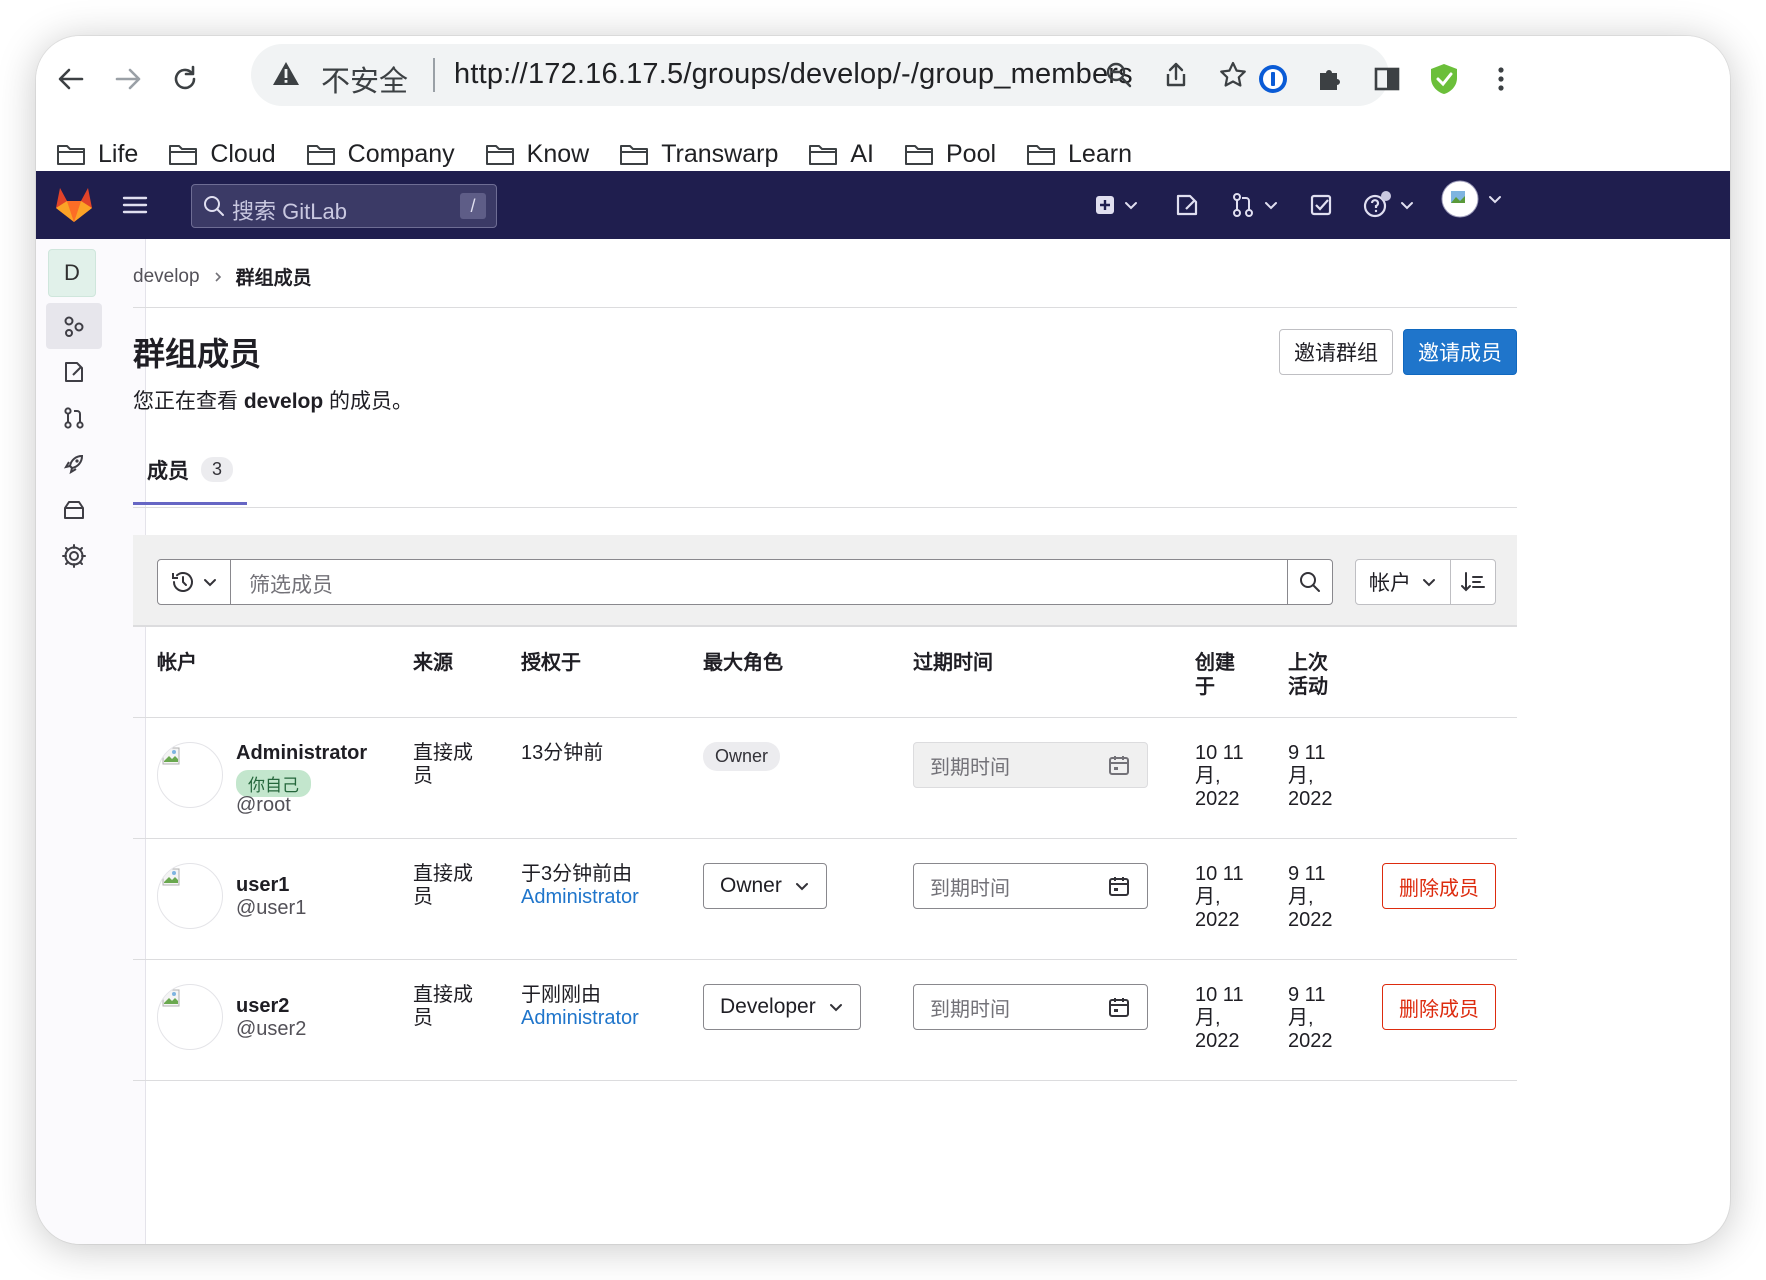 This screenshot has width=1766, height=1280. Describe the element at coordinates (1308, 675) in the screenshot. I see `col-header-last-activity: 上次 活动` at that location.